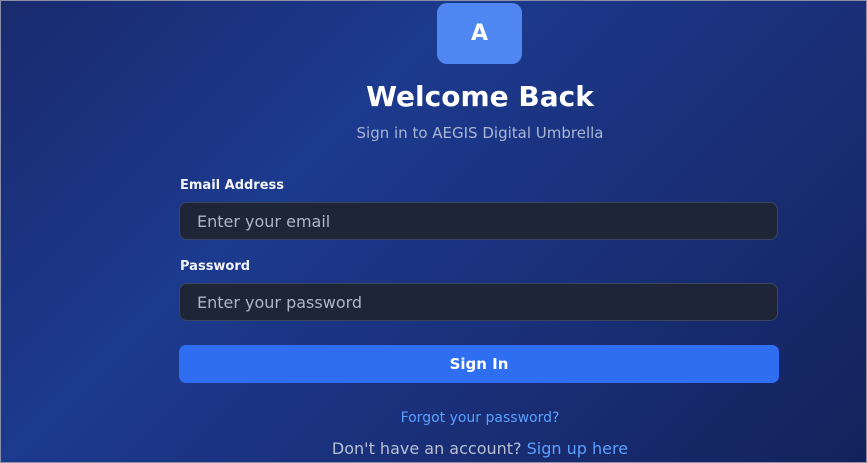 This screenshot has width=867, height=463. What do you see at coordinates (480, 133) in the screenshot?
I see `page-subtitle: Sign in to AEGIS Digital Umbrella` at bounding box center [480, 133].